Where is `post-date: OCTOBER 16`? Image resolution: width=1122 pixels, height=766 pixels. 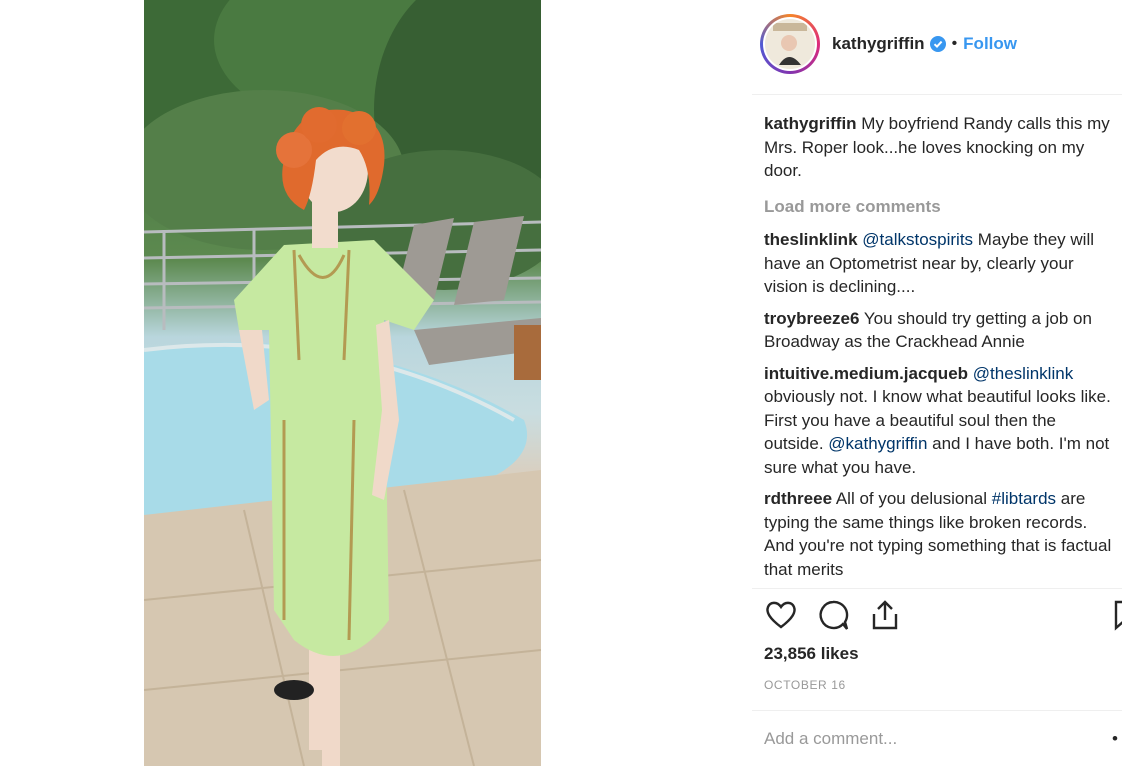
post-date: OCTOBER 16 is located at coordinates (805, 685).